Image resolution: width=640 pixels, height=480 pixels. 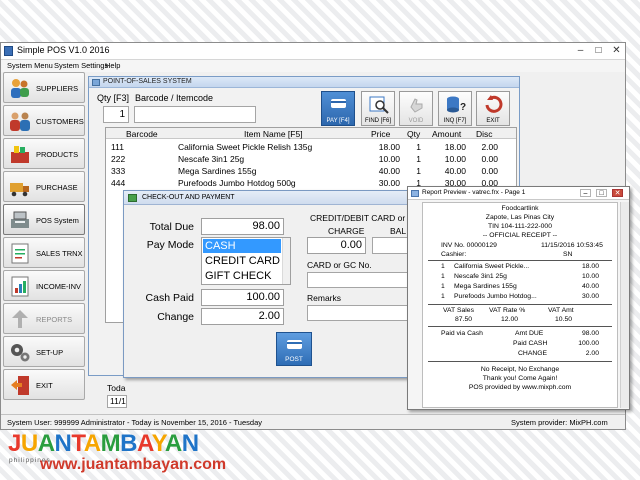 I want to click on sidebar-item-label: PRODUCTS, so click(x=57, y=154).